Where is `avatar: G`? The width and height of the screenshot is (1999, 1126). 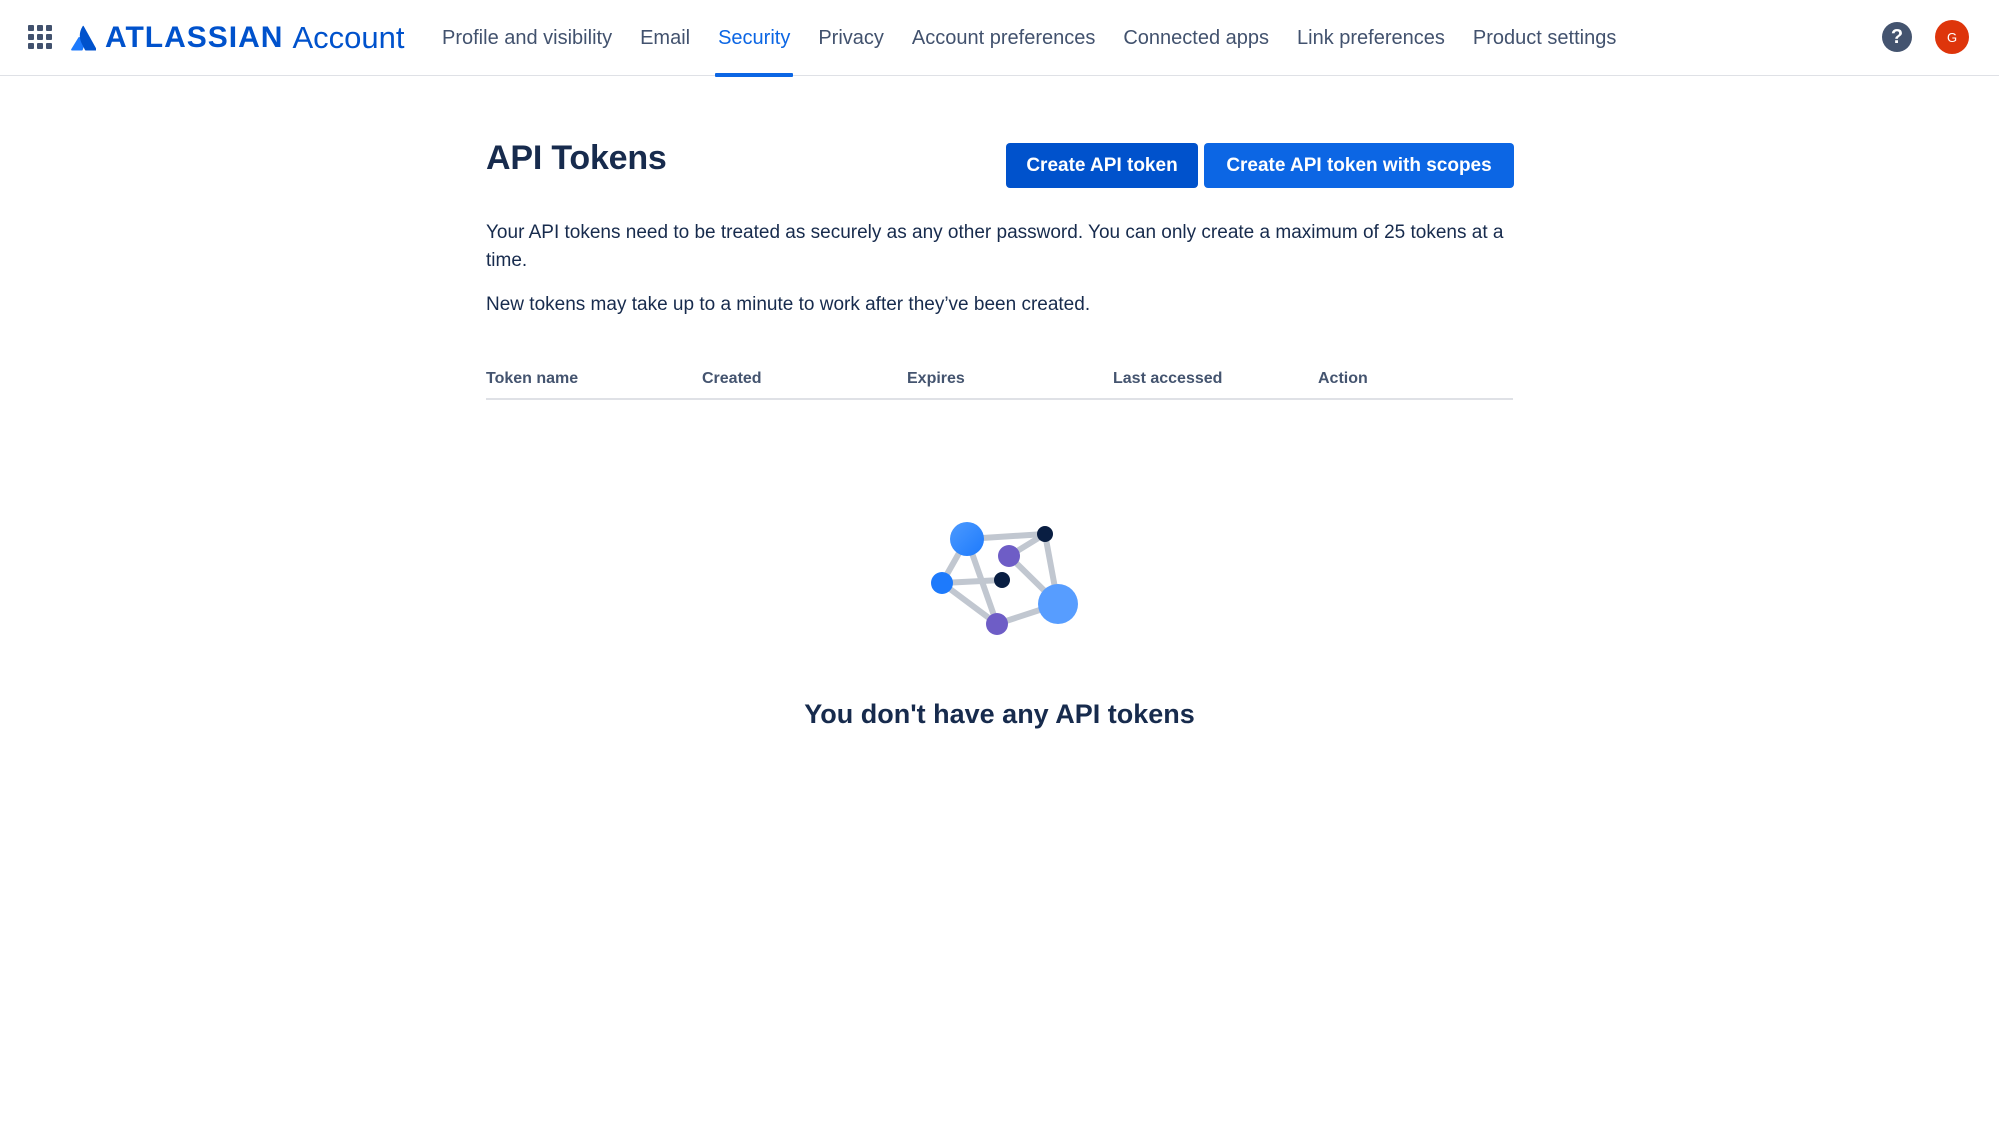
avatar: G is located at coordinates (1952, 37).